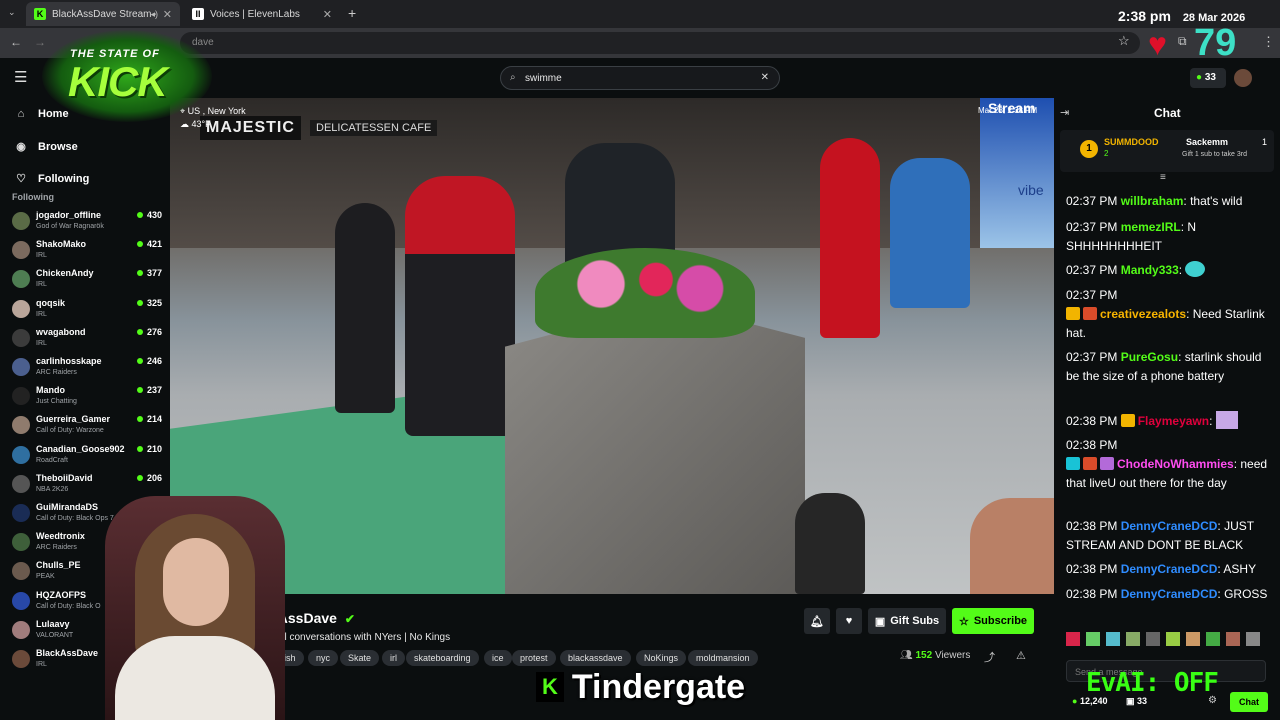 The height and width of the screenshot is (720, 1280). Describe the element at coordinates (60, 536) in the screenshot. I see `channel-name: Weedtronix` at that location.